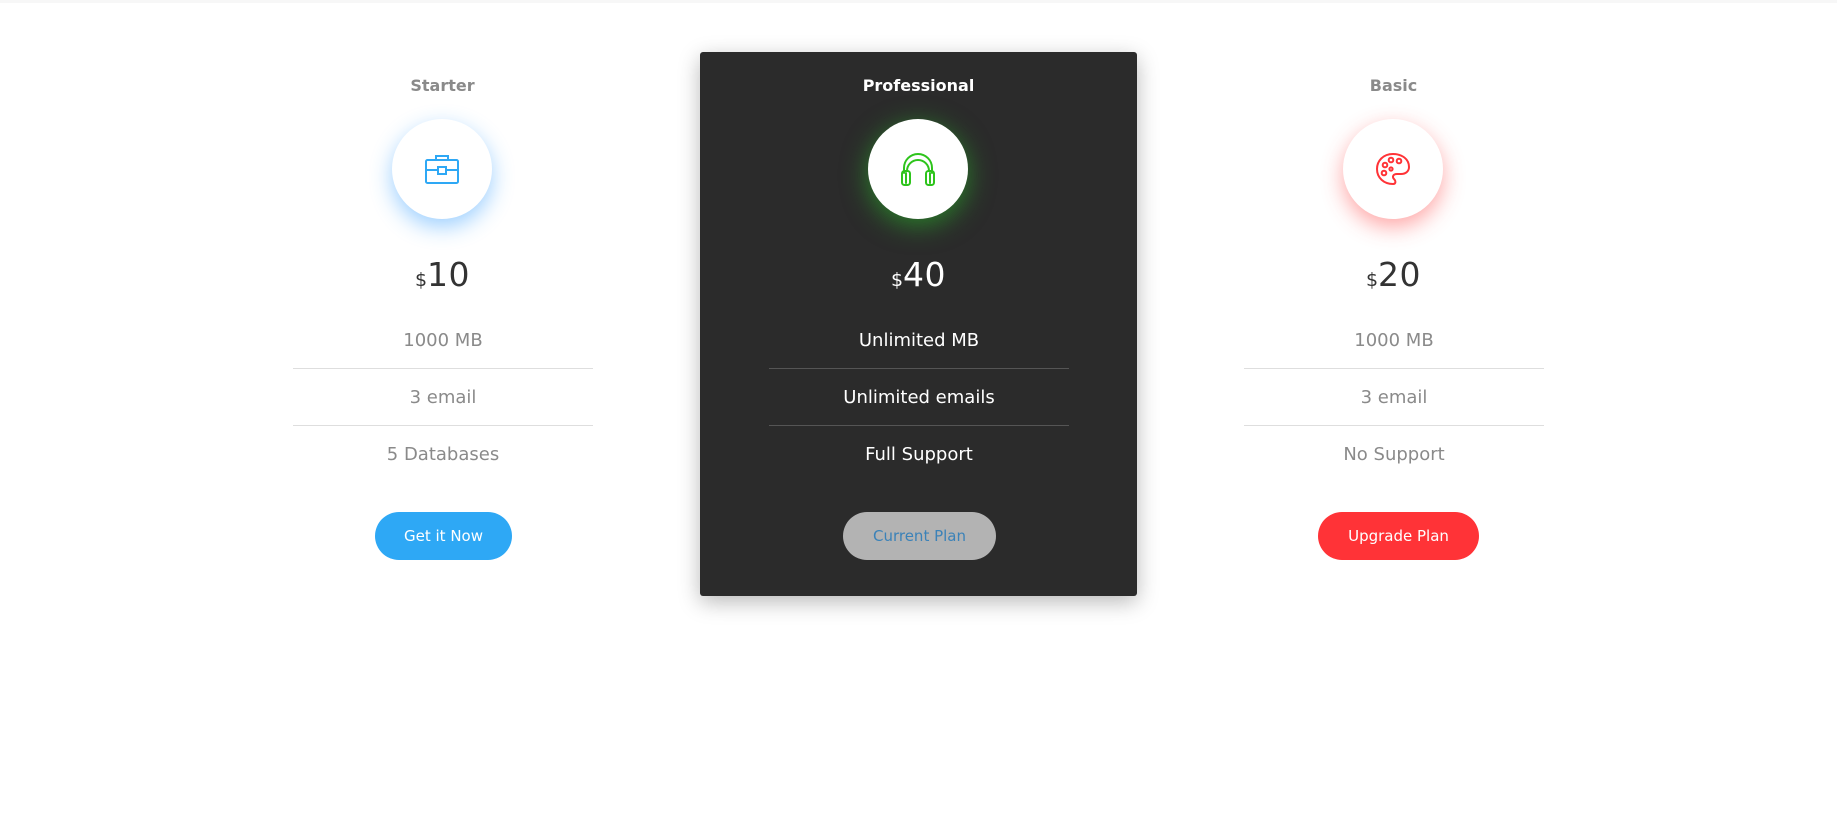  Describe the element at coordinates (919, 340) in the screenshot. I see `feature-item: Unlimited MB` at that location.